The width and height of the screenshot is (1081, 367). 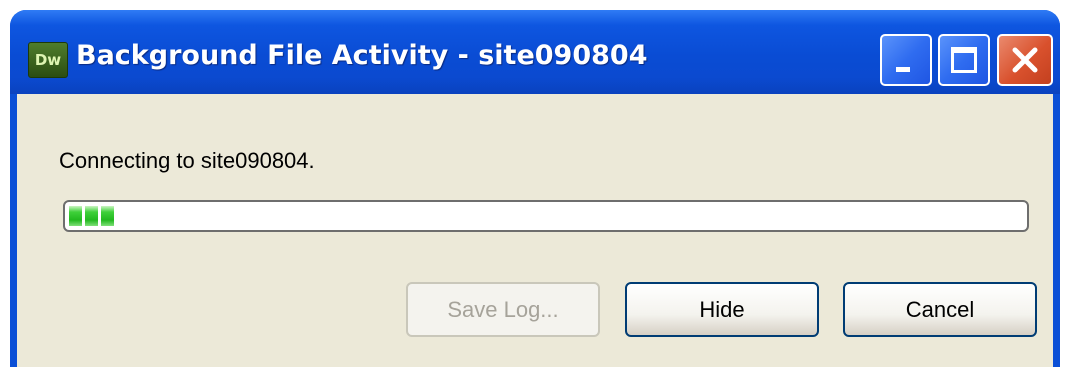 I want to click on status-message: Connecting to site090804., so click(x=187, y=160).